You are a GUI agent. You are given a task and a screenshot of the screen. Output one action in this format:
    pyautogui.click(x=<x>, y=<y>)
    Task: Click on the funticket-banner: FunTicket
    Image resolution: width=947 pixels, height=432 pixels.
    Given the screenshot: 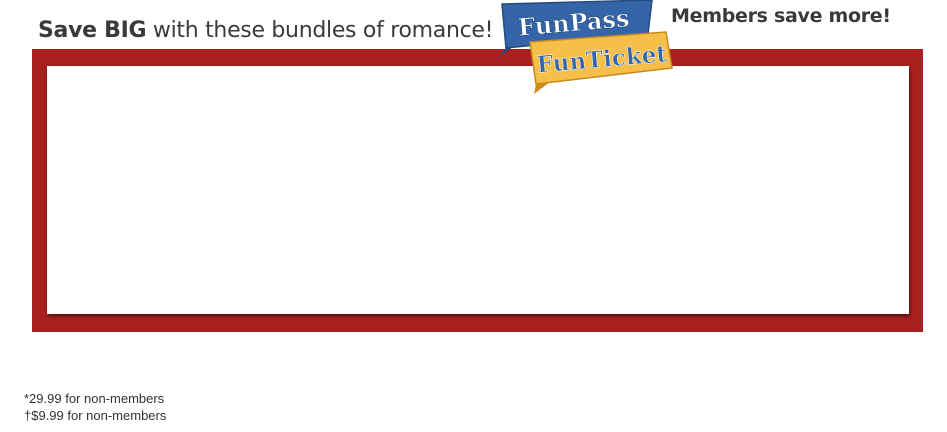 What is the action you would take?
    pyautogui.click(x=601, y=62)
    